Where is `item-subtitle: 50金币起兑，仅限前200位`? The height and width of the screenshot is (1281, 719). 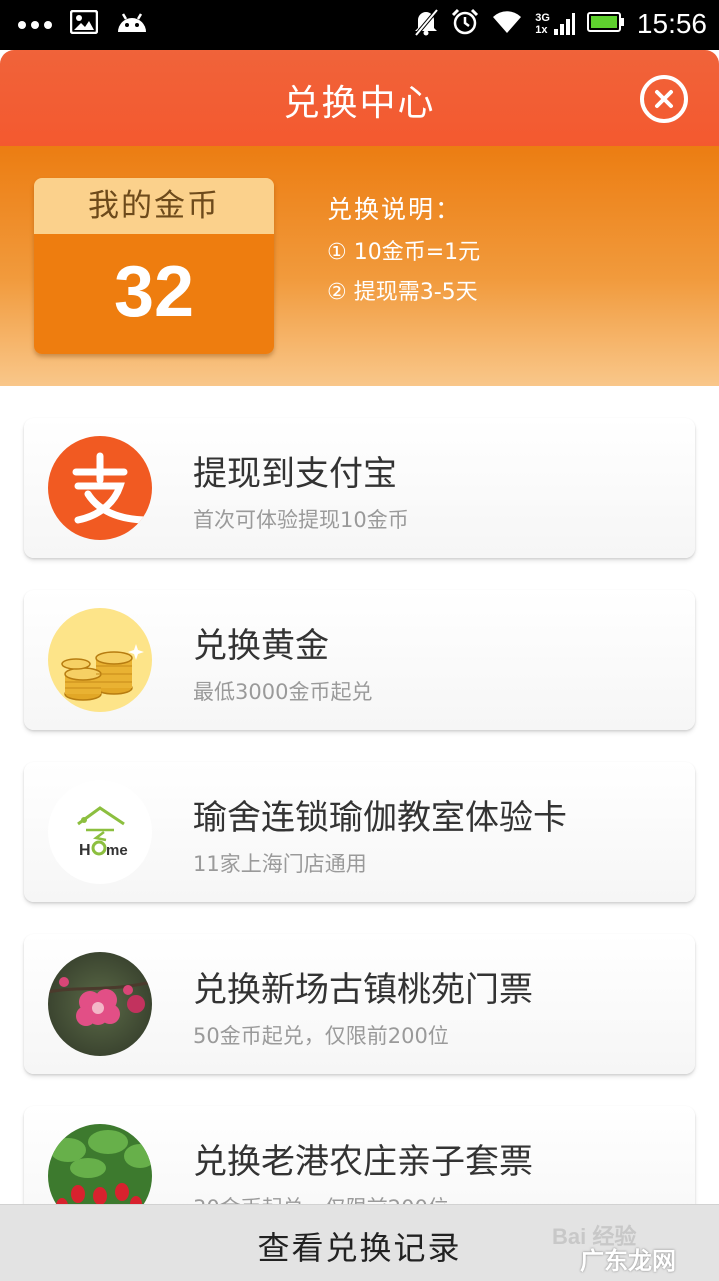
item-subtitle: 50金币起兑，仅限前200位 is located at coordinates (321, 1036).